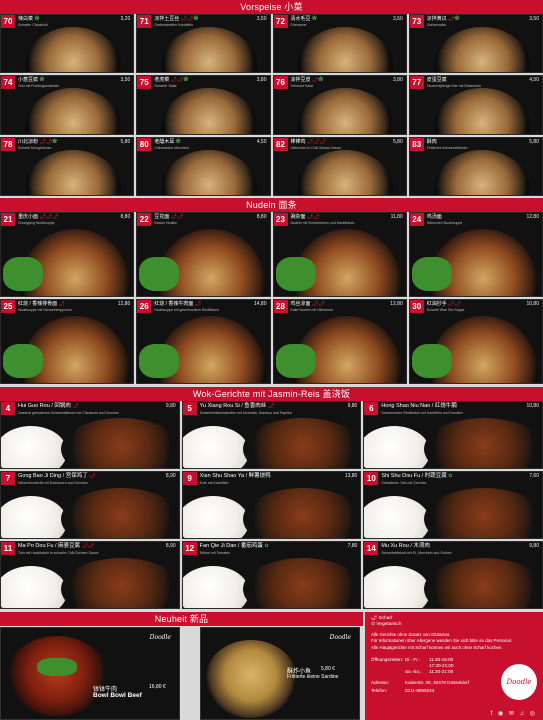 The image size is (543, 720). What do you see at coordinates (214, 553) in the screenshot?
I see `dish-description: Rührei mit Tomaten` at bounding box center [214, 553].